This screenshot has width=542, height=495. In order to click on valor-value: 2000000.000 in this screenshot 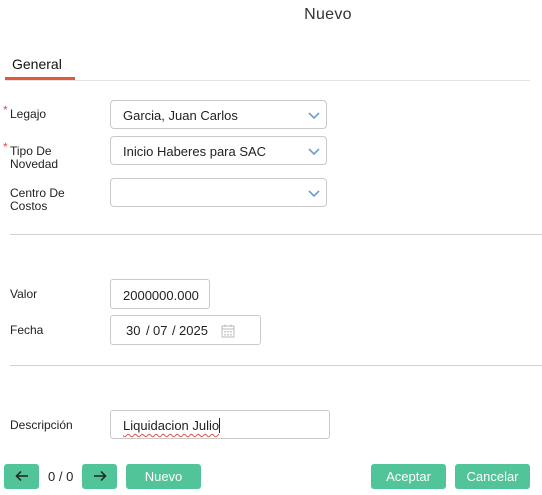, I will do `click(161, 295)`.